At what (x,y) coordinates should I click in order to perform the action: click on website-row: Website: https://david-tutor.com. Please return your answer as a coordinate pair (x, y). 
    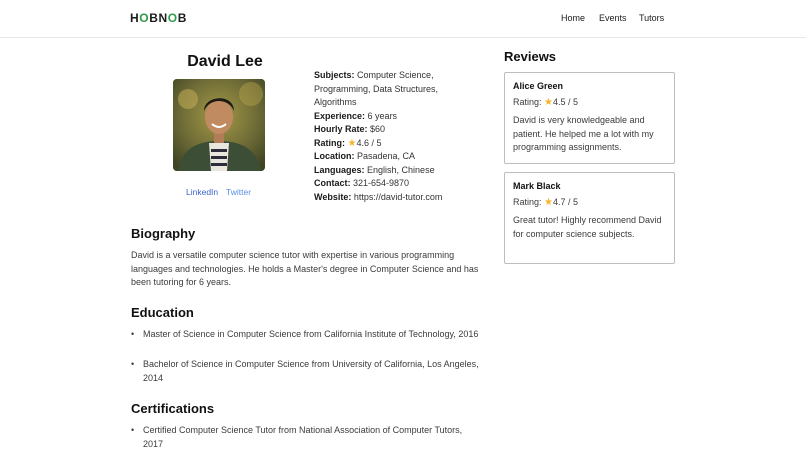
    Looking at the image, I should click on (378, 196).